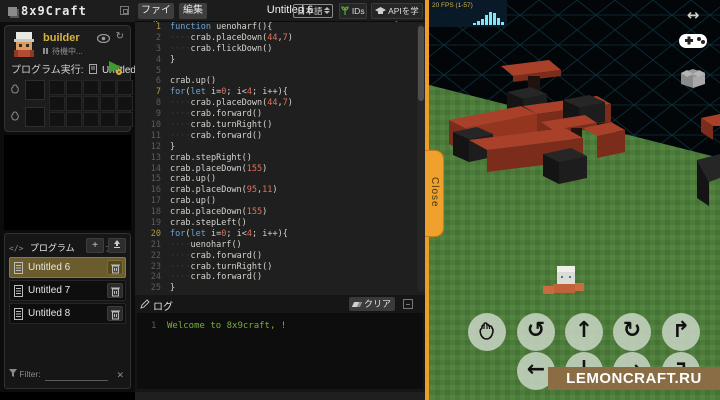 Image resolution: width=720 pixels, height=400 pixels. I want to click on log-title: ログ, so click(163, 307).